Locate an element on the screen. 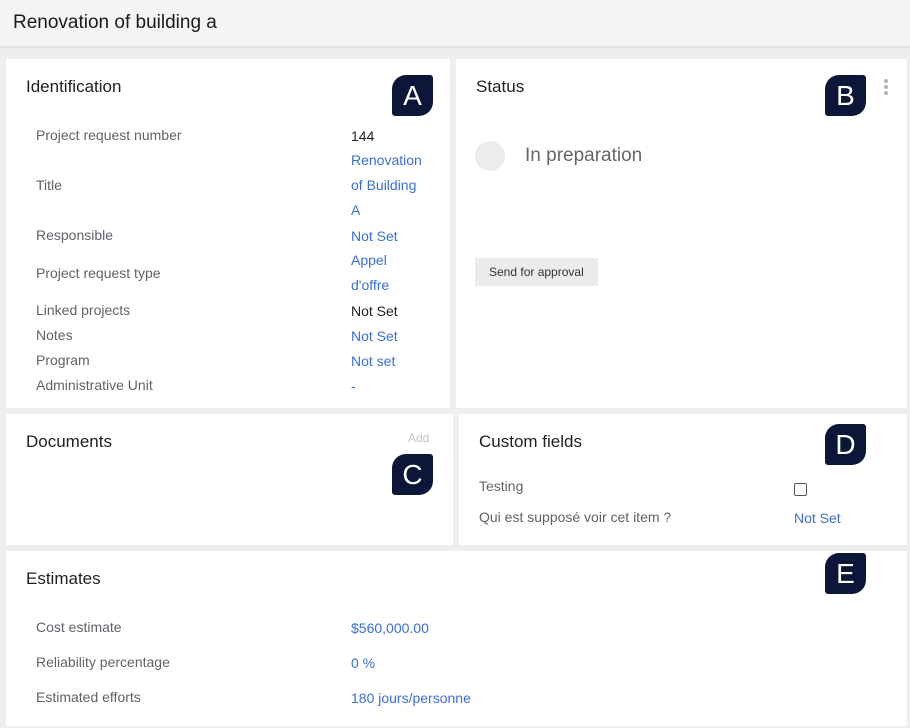  title-value-line: A is located at coordinates (356, 210).